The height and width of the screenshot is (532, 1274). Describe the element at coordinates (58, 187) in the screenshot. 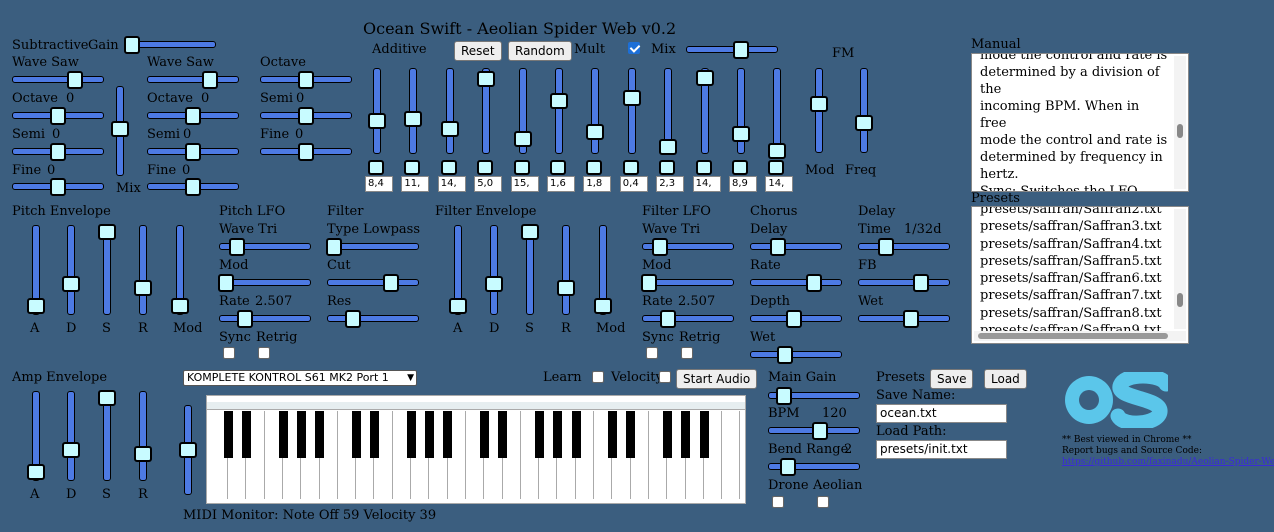

I see `osc1-fine-slider` at that location.